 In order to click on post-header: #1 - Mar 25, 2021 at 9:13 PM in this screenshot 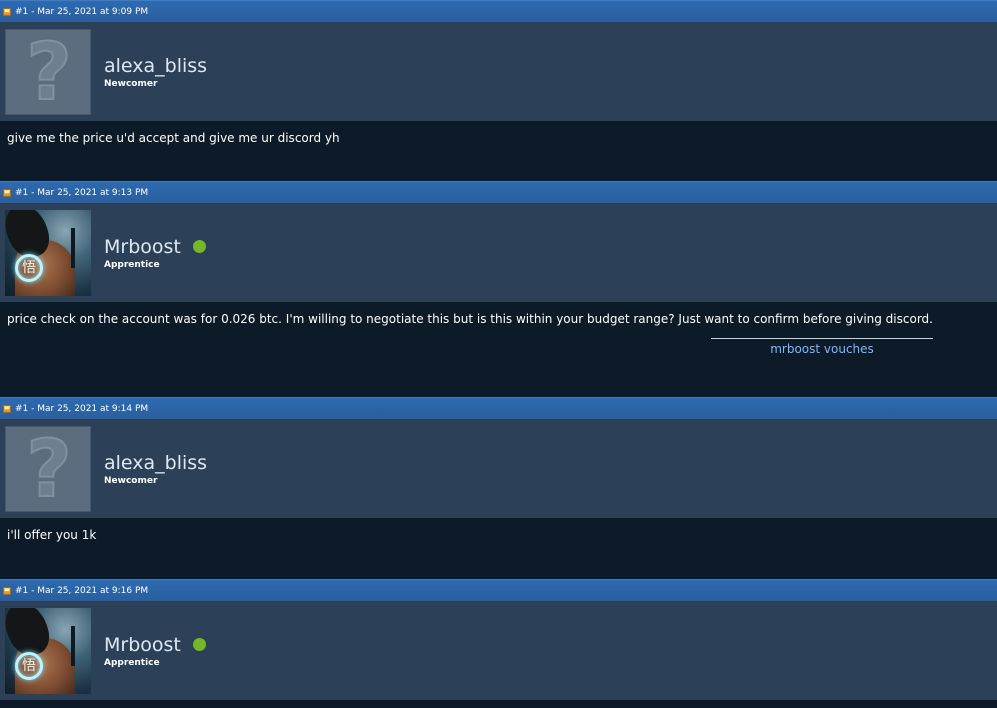, I will do `click(498, 192)`.